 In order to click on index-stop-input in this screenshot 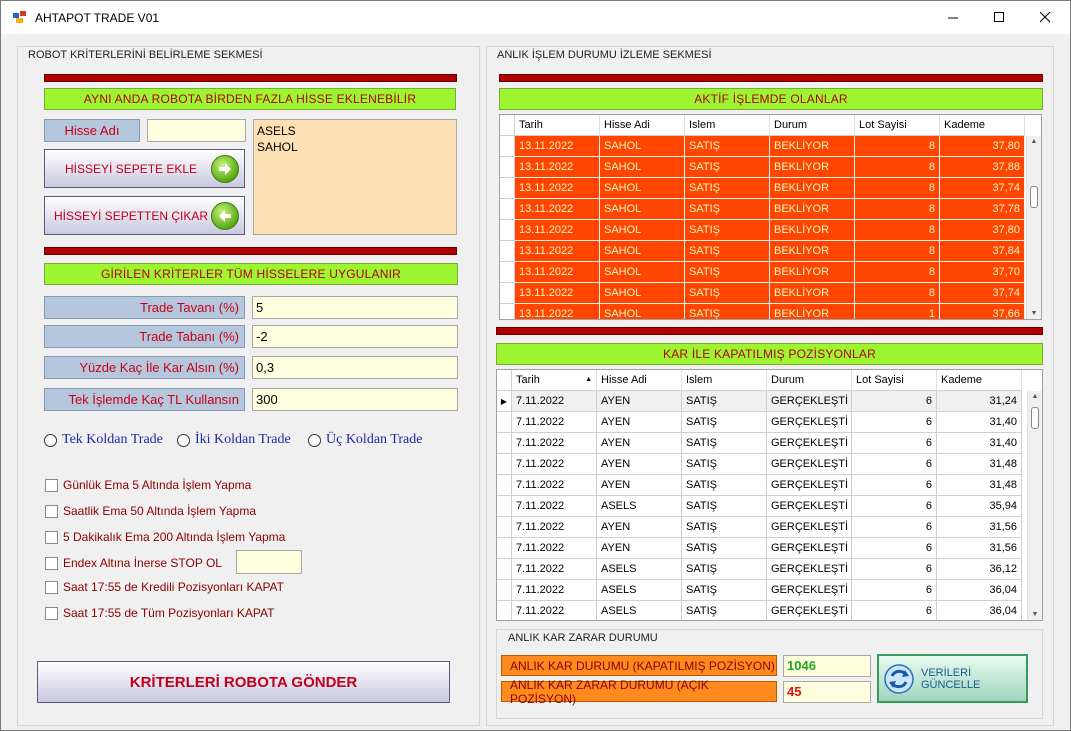, I will do `click(269, 562)`.